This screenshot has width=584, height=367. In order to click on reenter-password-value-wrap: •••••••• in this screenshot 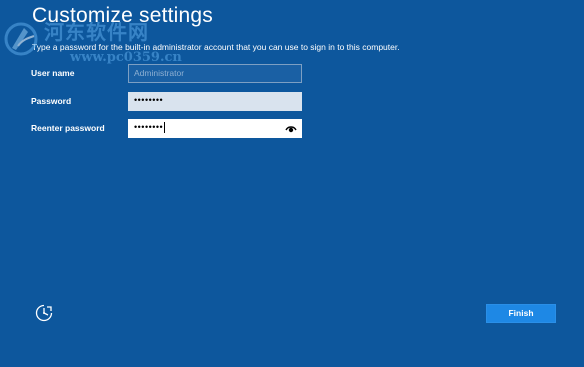, I will do `click(150, 128)`.